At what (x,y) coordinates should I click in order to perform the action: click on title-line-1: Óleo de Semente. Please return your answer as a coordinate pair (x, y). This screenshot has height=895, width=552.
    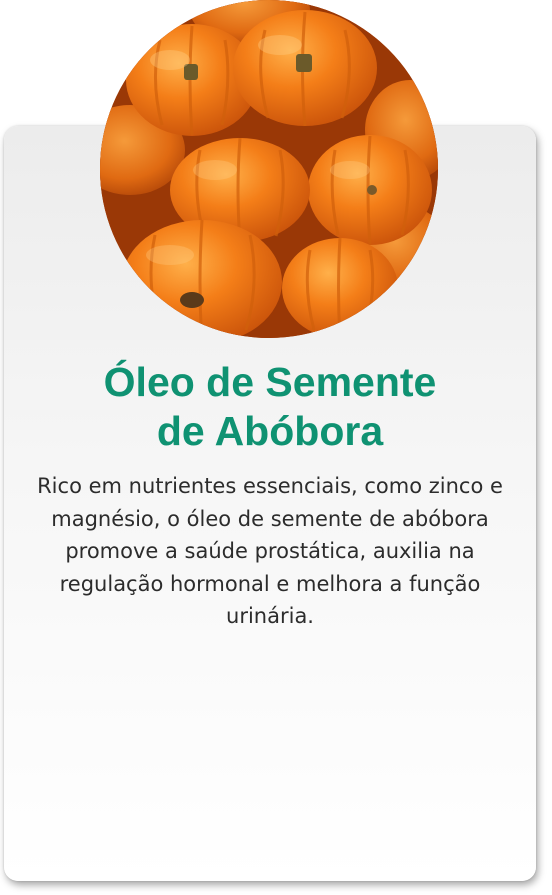
    Looking at the image, I should click on (270, 382).